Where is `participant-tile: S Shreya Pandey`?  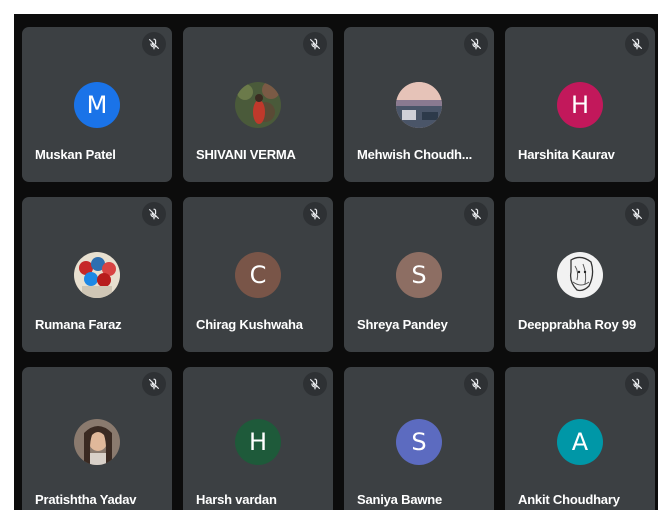 participant-tile: S Shreya Pandey is located at coordinates (419, 274).